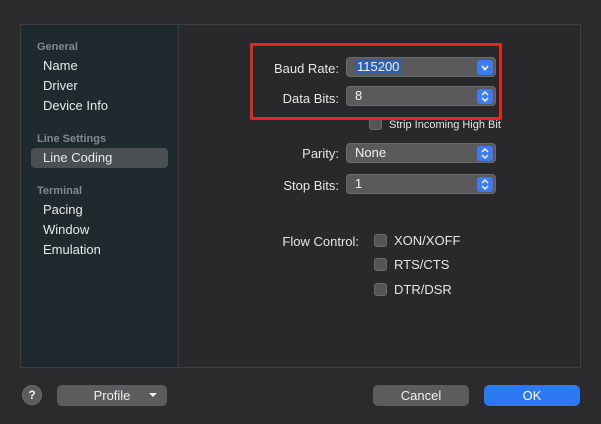 The width and height of the screenshot is (601, 424). Describe the element at coordinates (99, 158) in the screenshot. I see `sidebar-item-line-coding: Line Coding` at that location.